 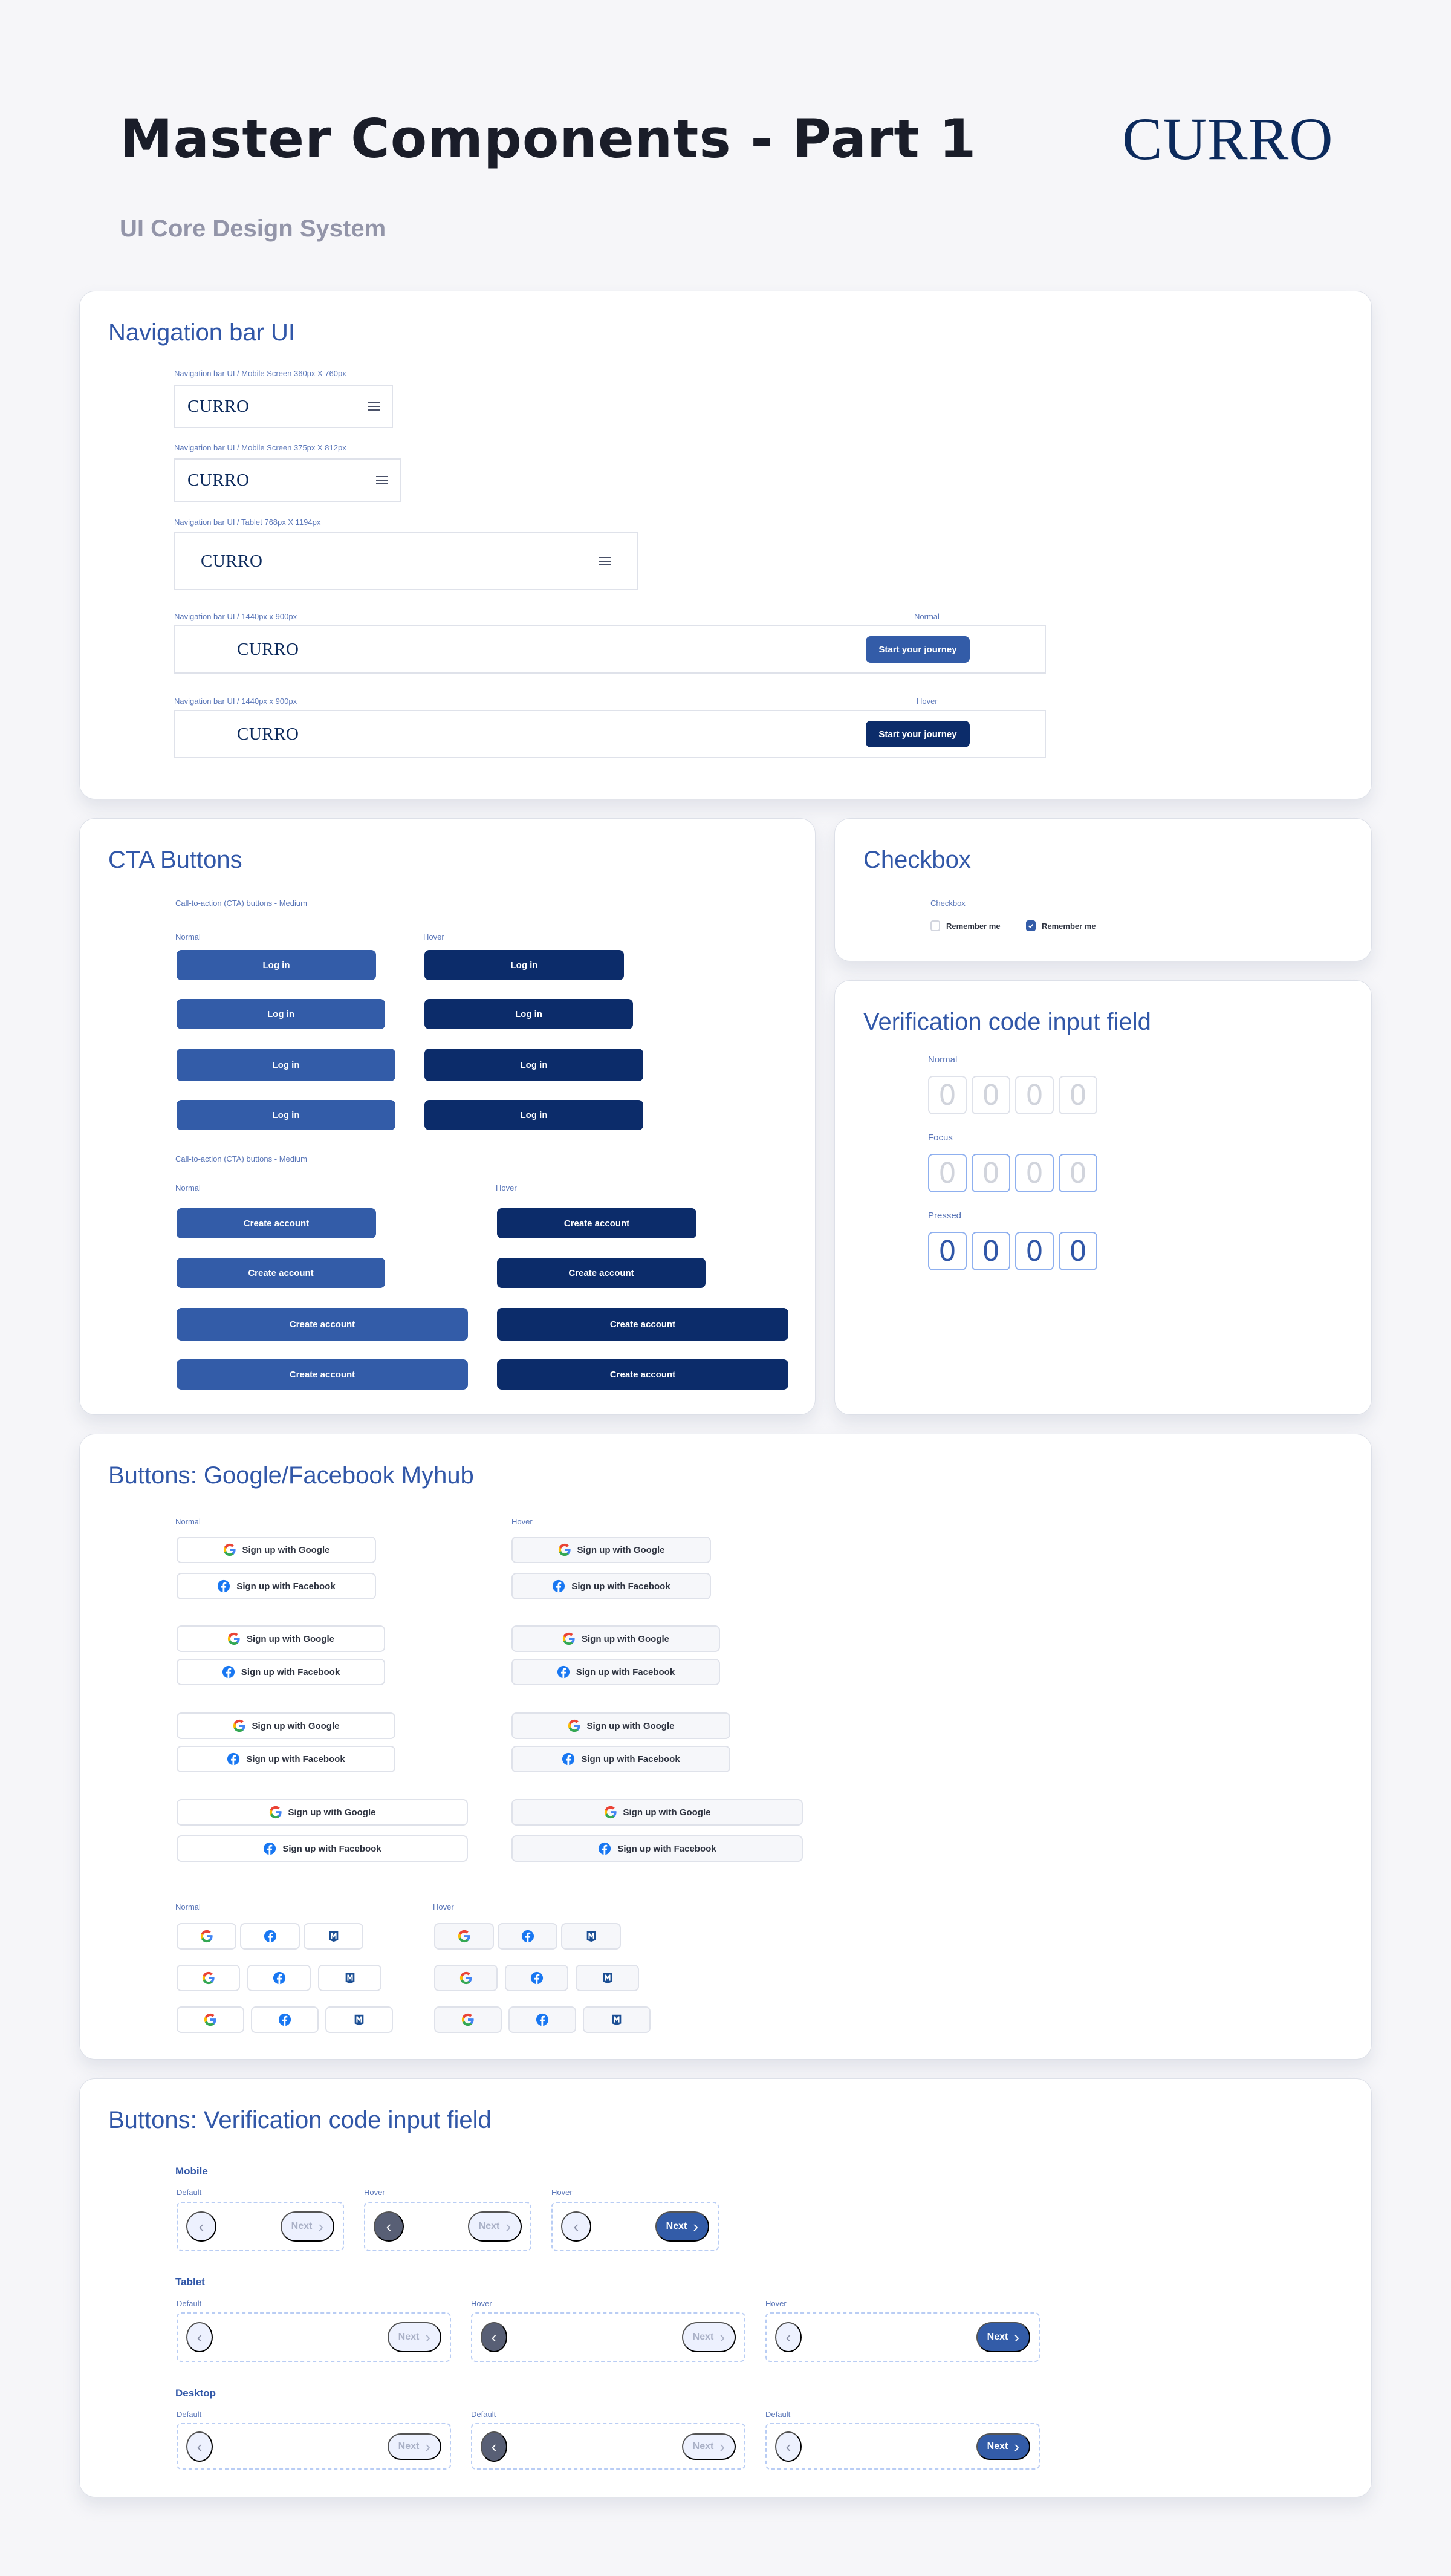 What do you see at coordinates (948, 904) in the screenshot?
I see `checkbox-group-label: Checkbox` at bounding box center [948, 904].